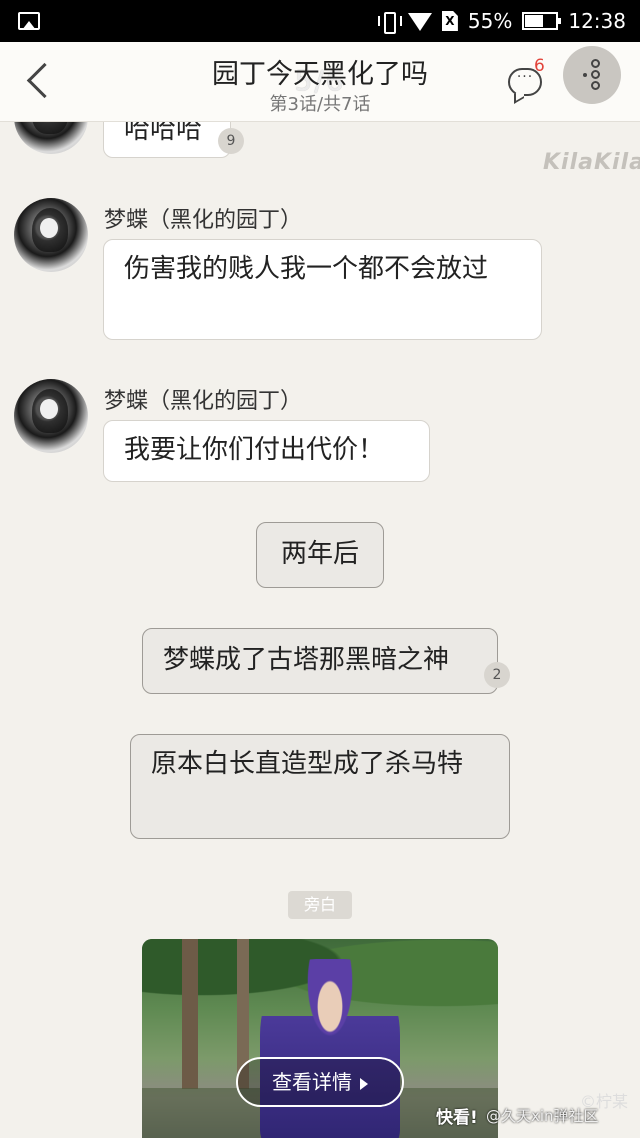 The image size is (640, 1138). Describe the element at coordinates (457, 1118) in the screenshot. I see `app-logo: 快看!` at that location.